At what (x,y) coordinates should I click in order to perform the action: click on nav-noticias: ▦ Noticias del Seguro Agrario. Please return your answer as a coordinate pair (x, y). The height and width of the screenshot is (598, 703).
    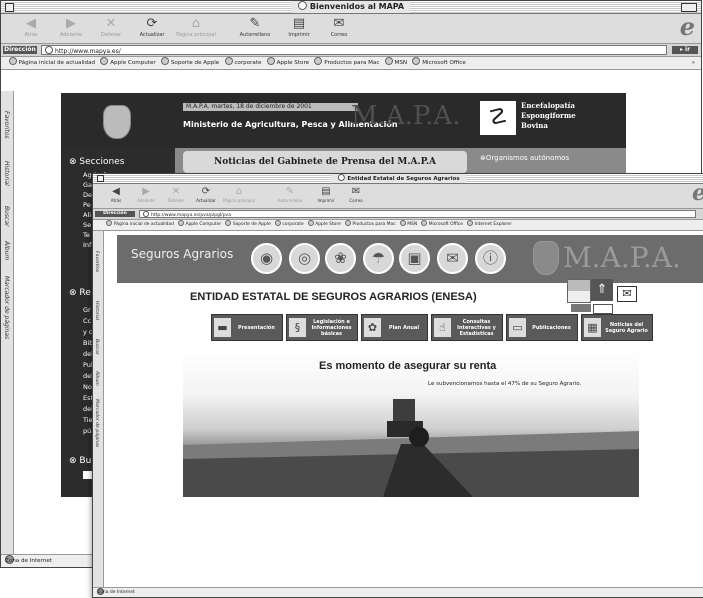
    Looking at the image, I should click on (617, 327).